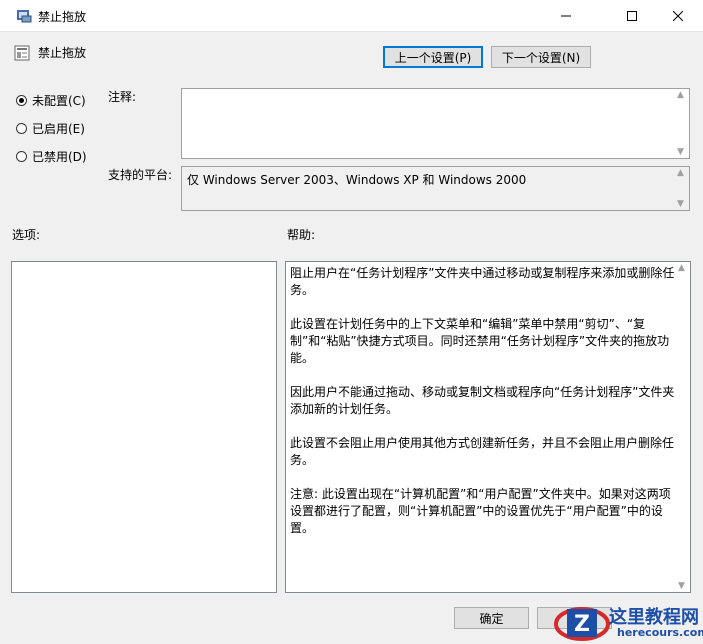  I want to click on close-icon, so click(678, 15).